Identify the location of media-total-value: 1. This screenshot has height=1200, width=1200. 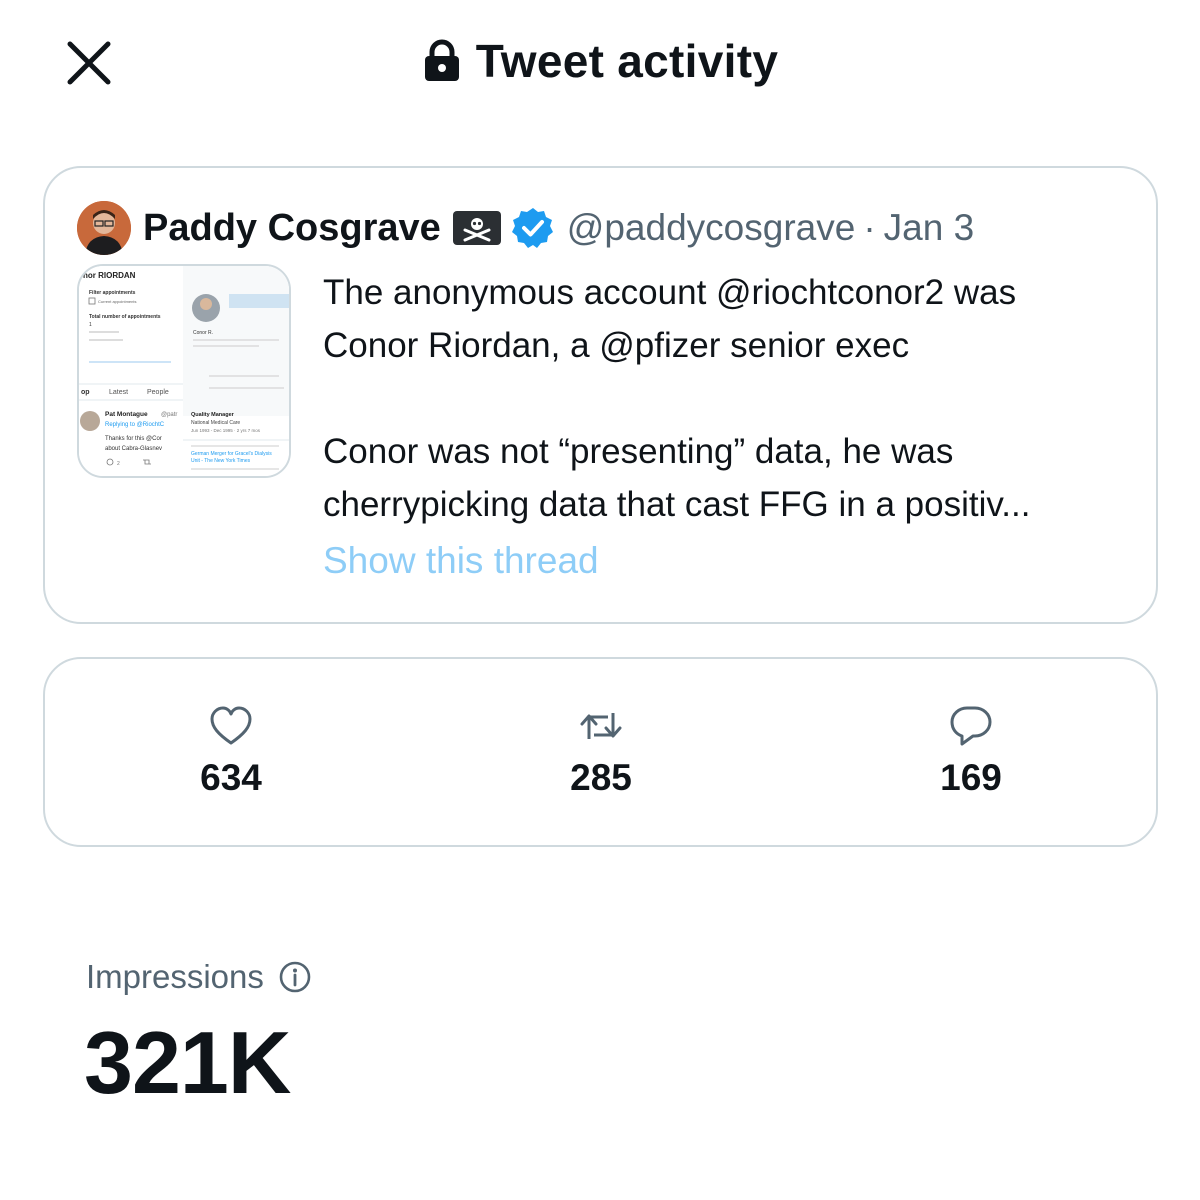
(90, 325).